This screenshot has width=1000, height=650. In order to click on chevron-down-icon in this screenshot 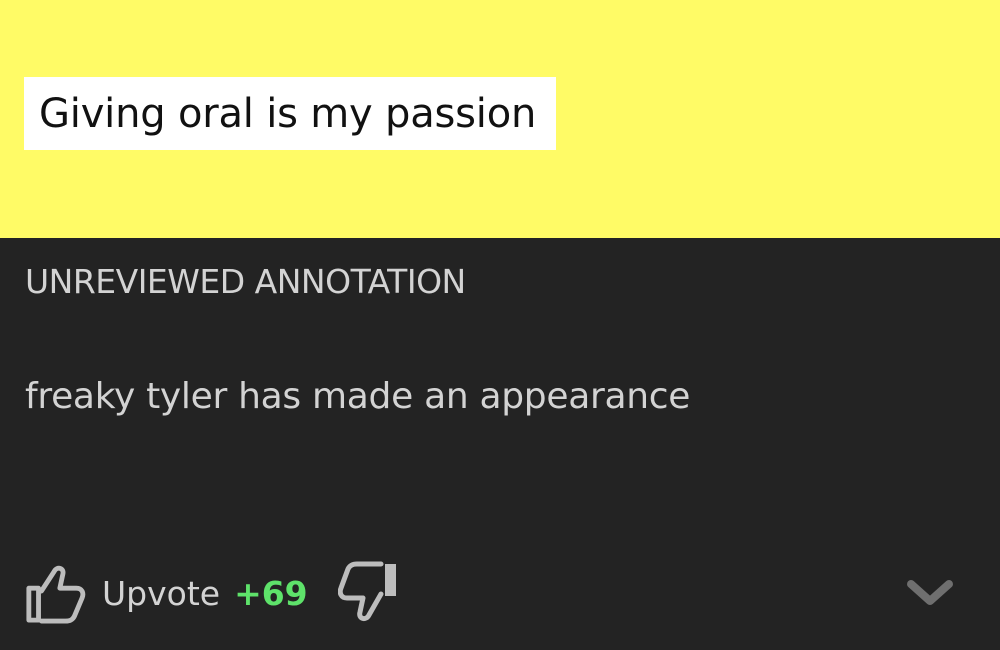, I will do `click(930, 592)`.